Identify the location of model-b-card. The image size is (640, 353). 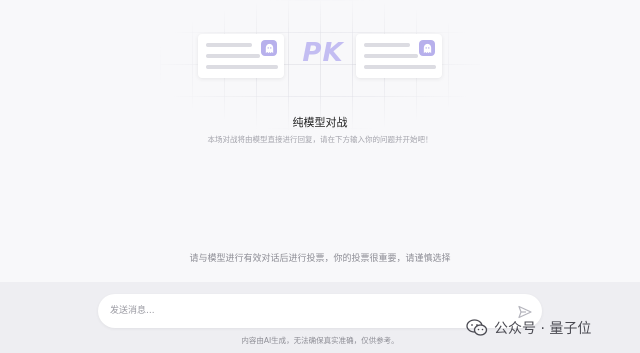
(399, 56).